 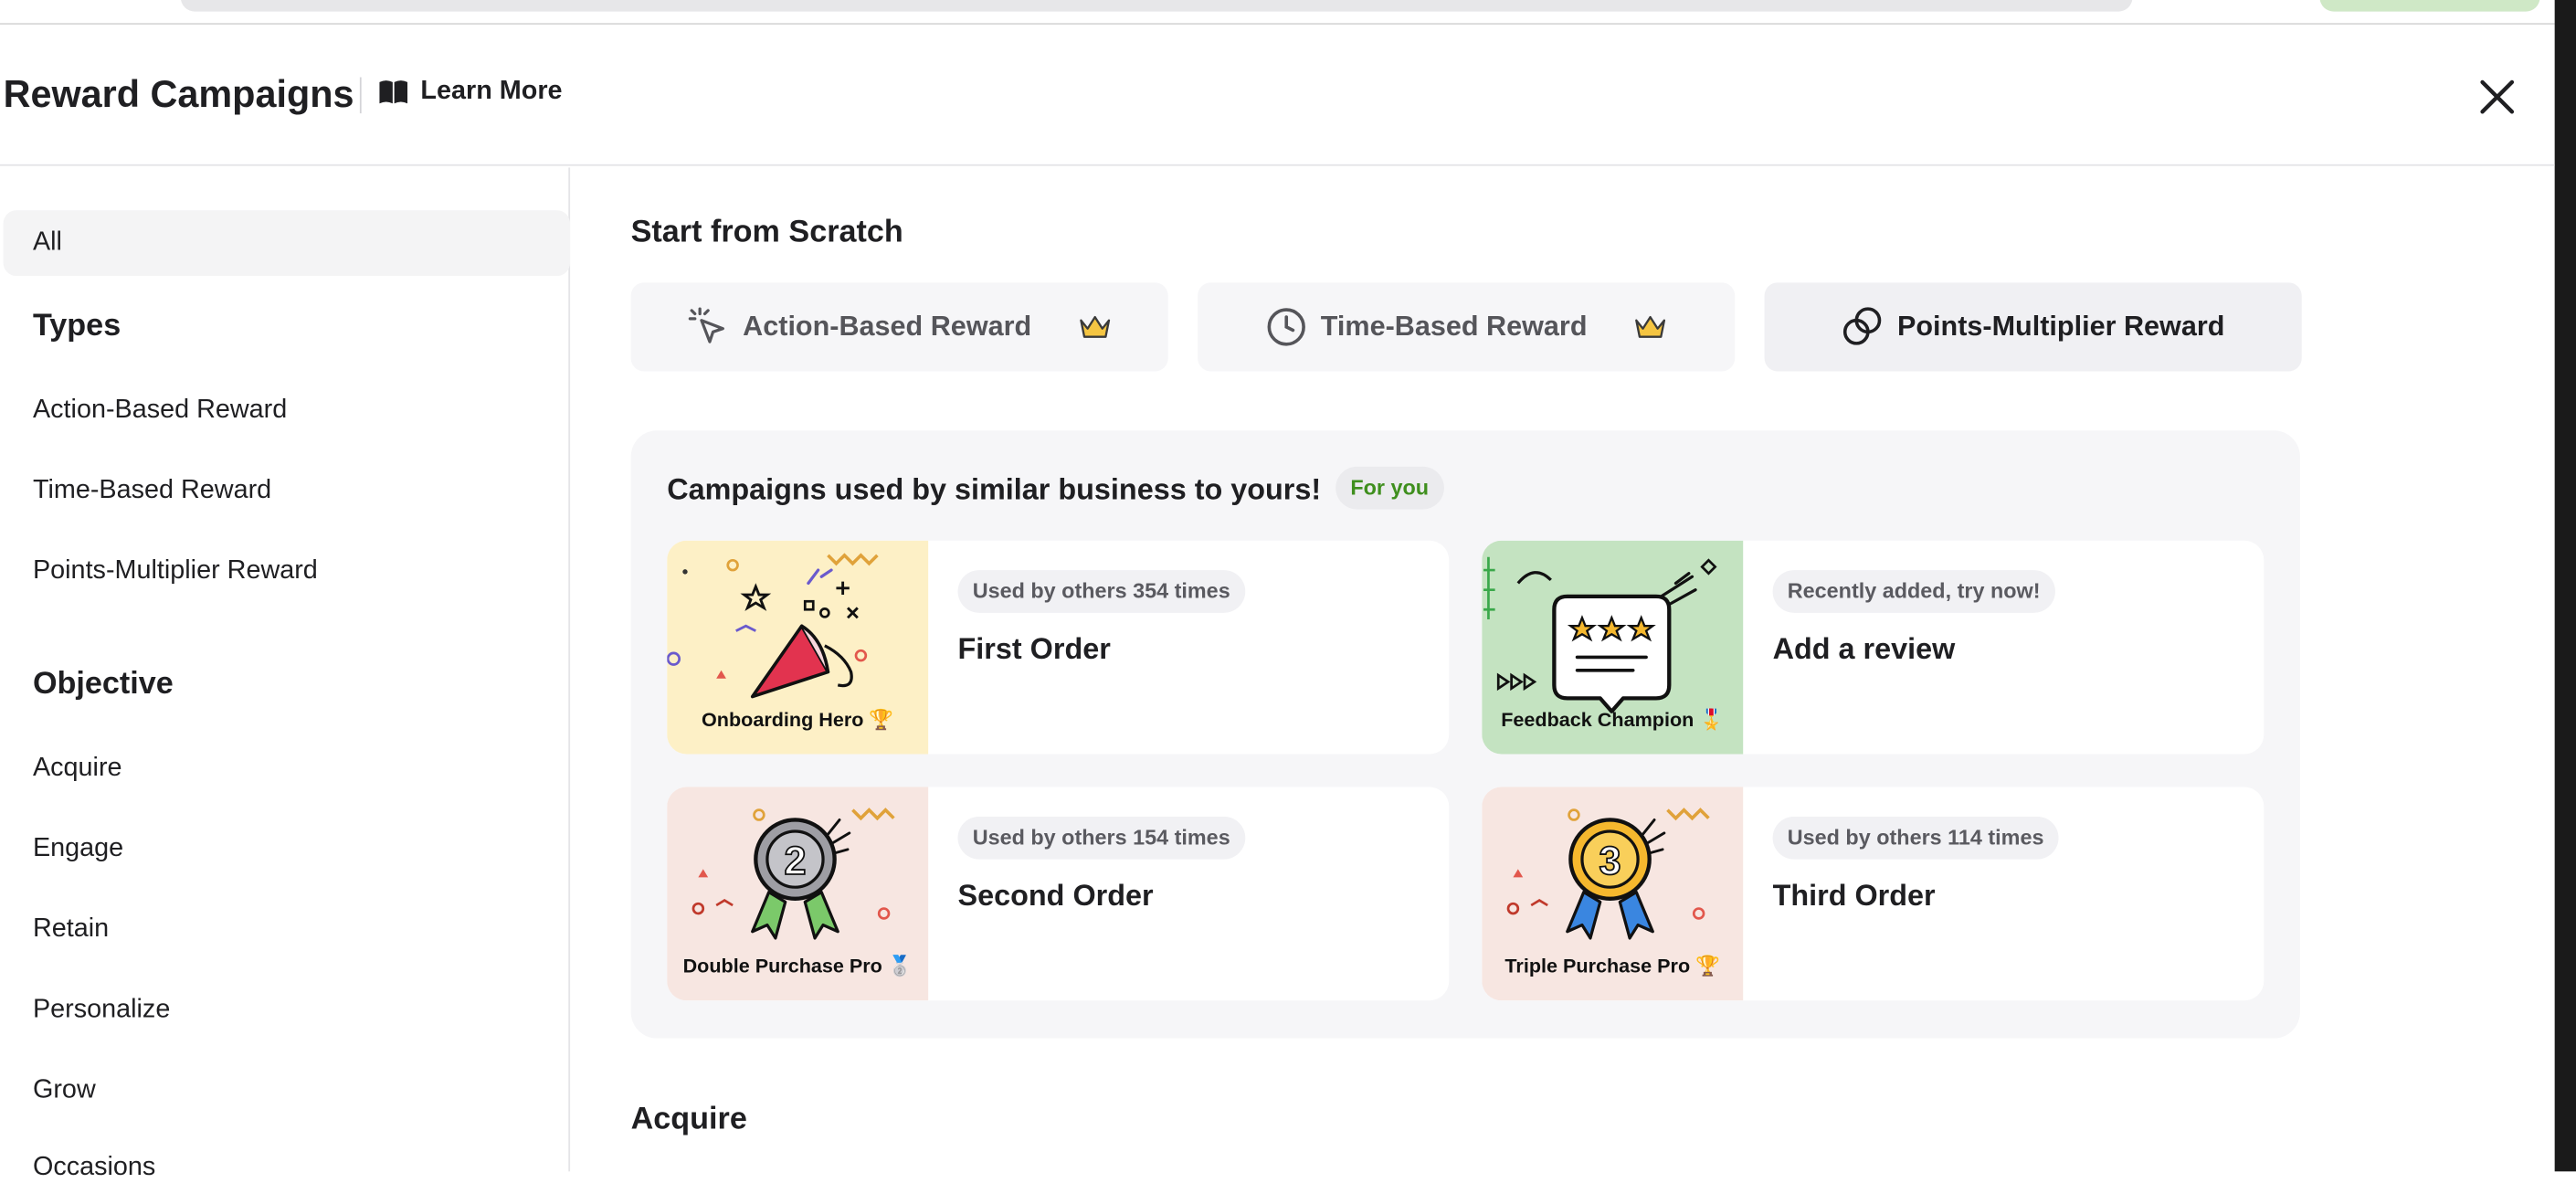 What do you see at coordinates (492, 91) in the screenshot?
I see `learn-more-label: Learn More` at bounding box center [492, 91].